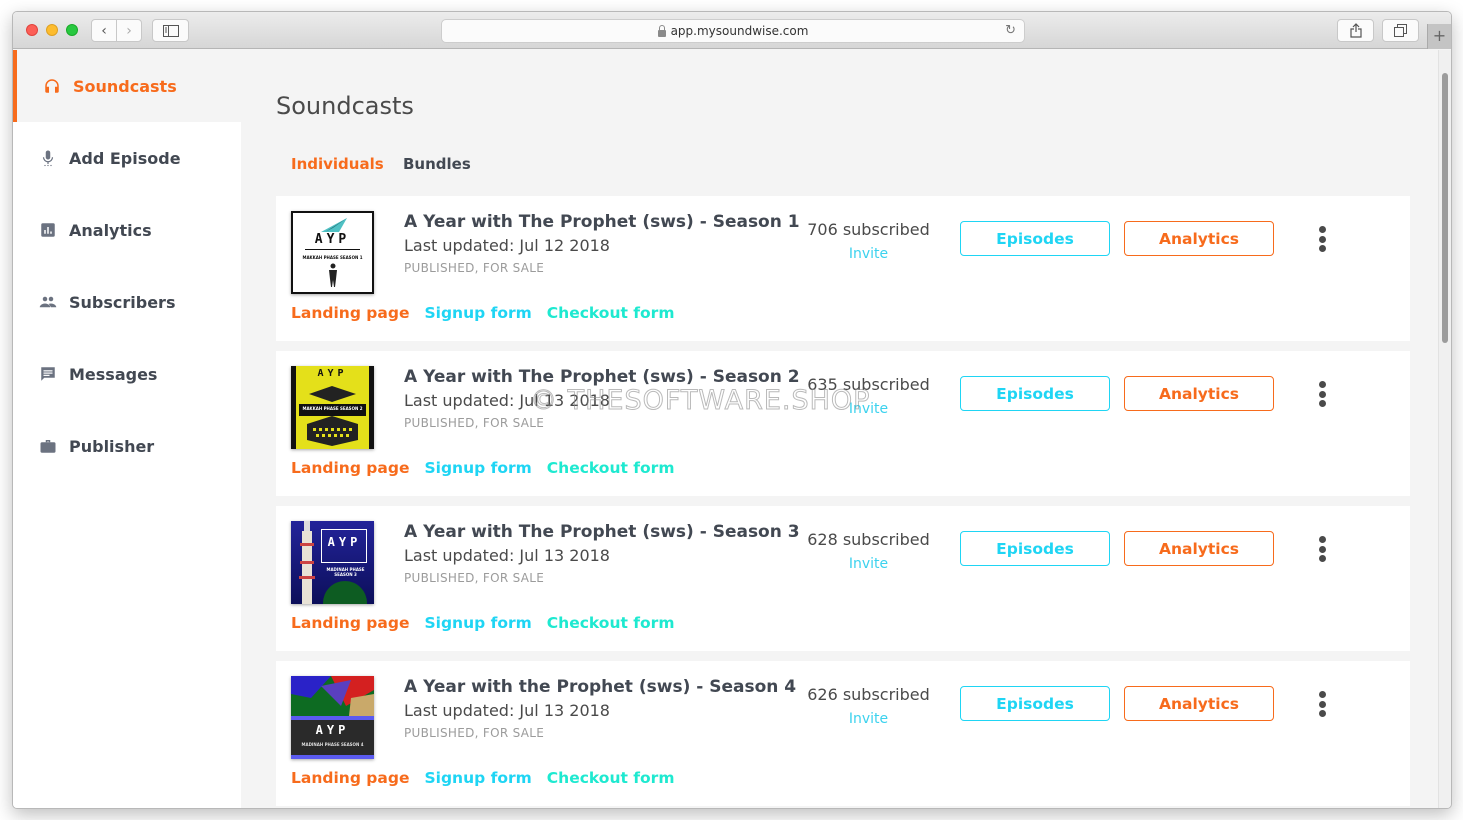 This screenshot has width=1463, height=820. I want to click on subscriber-count: 626 subscribed, so click(868, 694).